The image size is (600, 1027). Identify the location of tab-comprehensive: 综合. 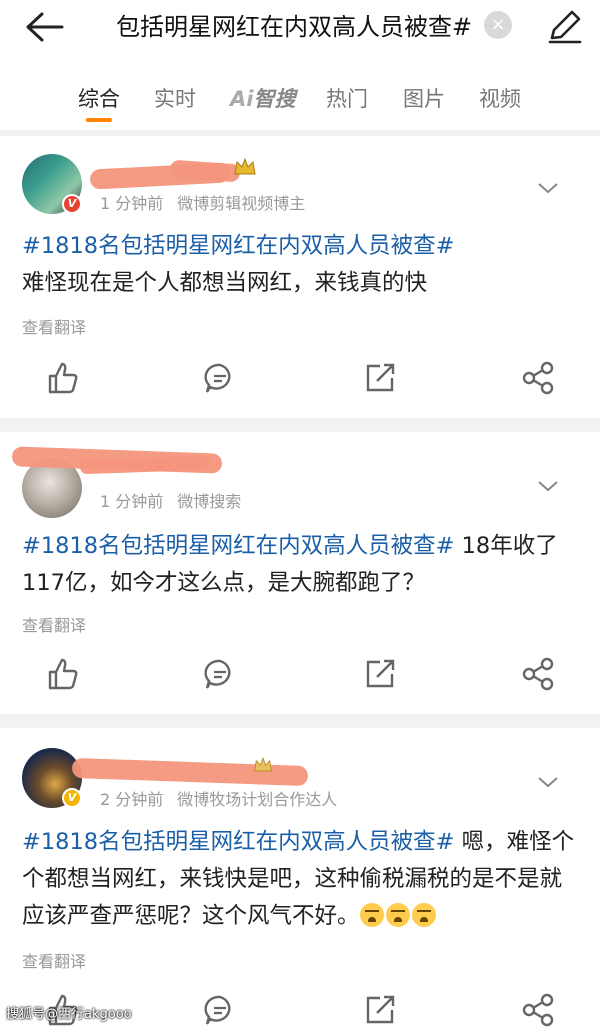
(99, 100).